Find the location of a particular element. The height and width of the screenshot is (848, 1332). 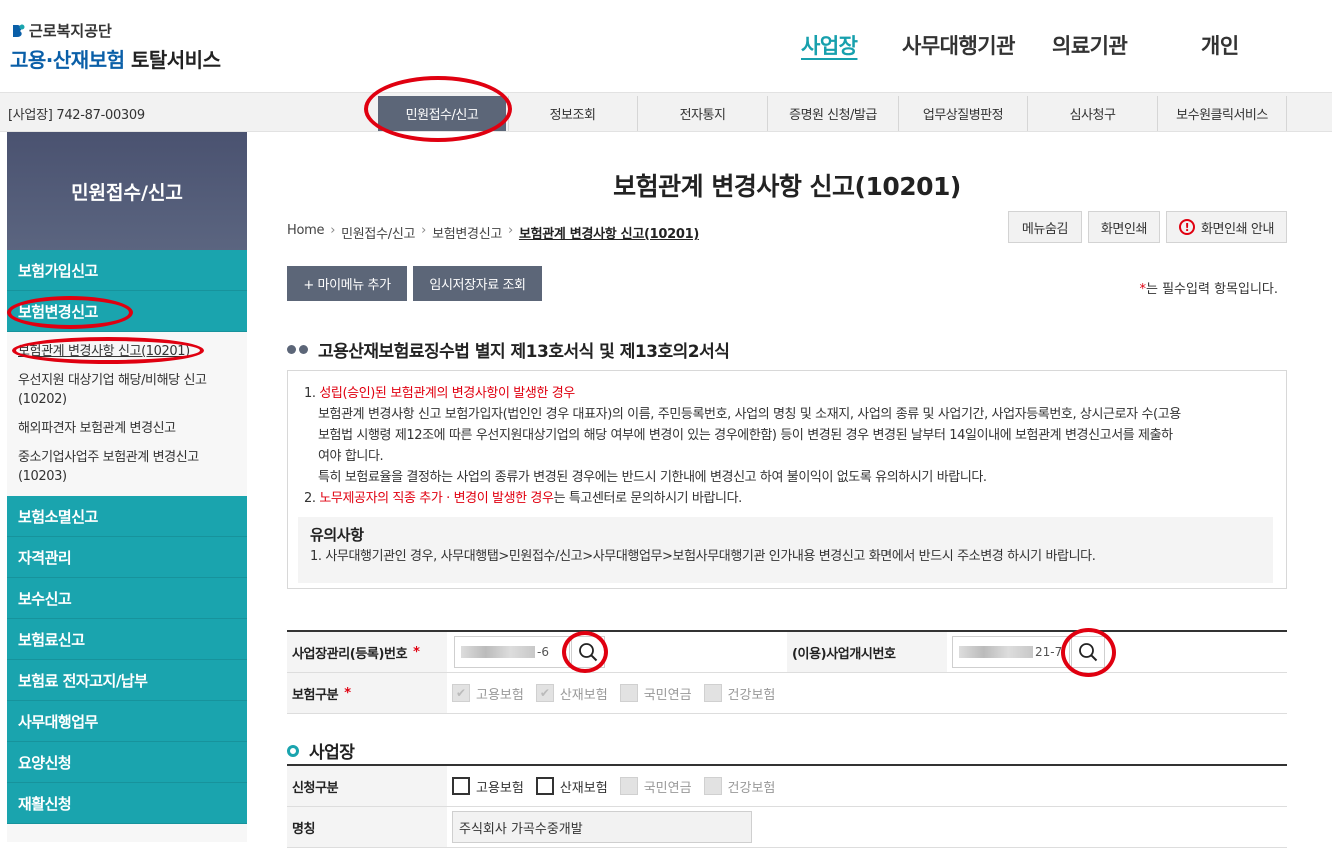

checkbox-pension: 국민연금 is located at coordinates (655, 693).